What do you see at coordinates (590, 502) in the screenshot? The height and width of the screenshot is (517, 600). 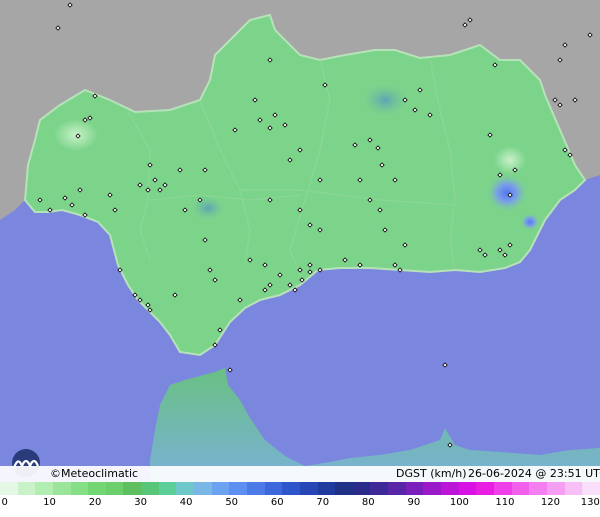 I see `legend-tick-label: 130` at bounding box center [590, 502].